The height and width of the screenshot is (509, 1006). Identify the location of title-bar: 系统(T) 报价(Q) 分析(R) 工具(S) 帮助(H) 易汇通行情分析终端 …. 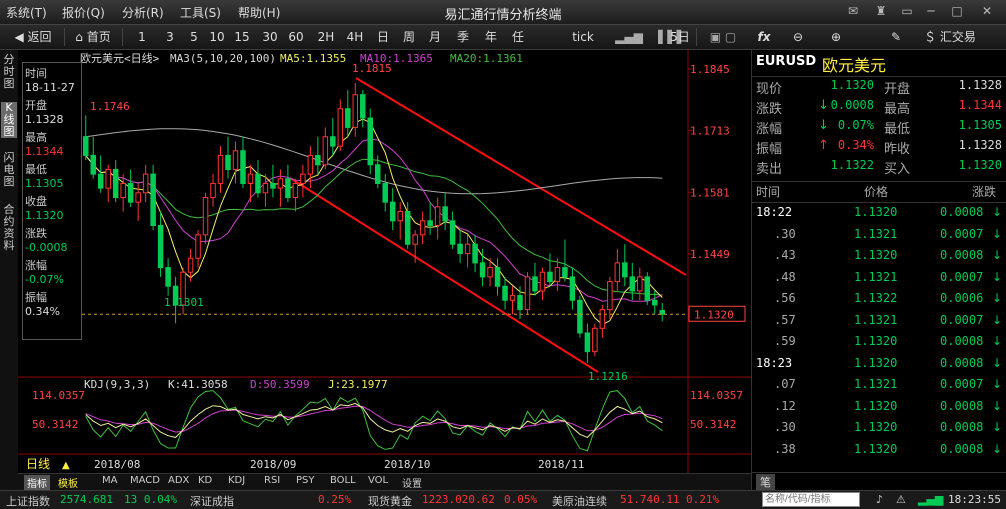
(503, 12).